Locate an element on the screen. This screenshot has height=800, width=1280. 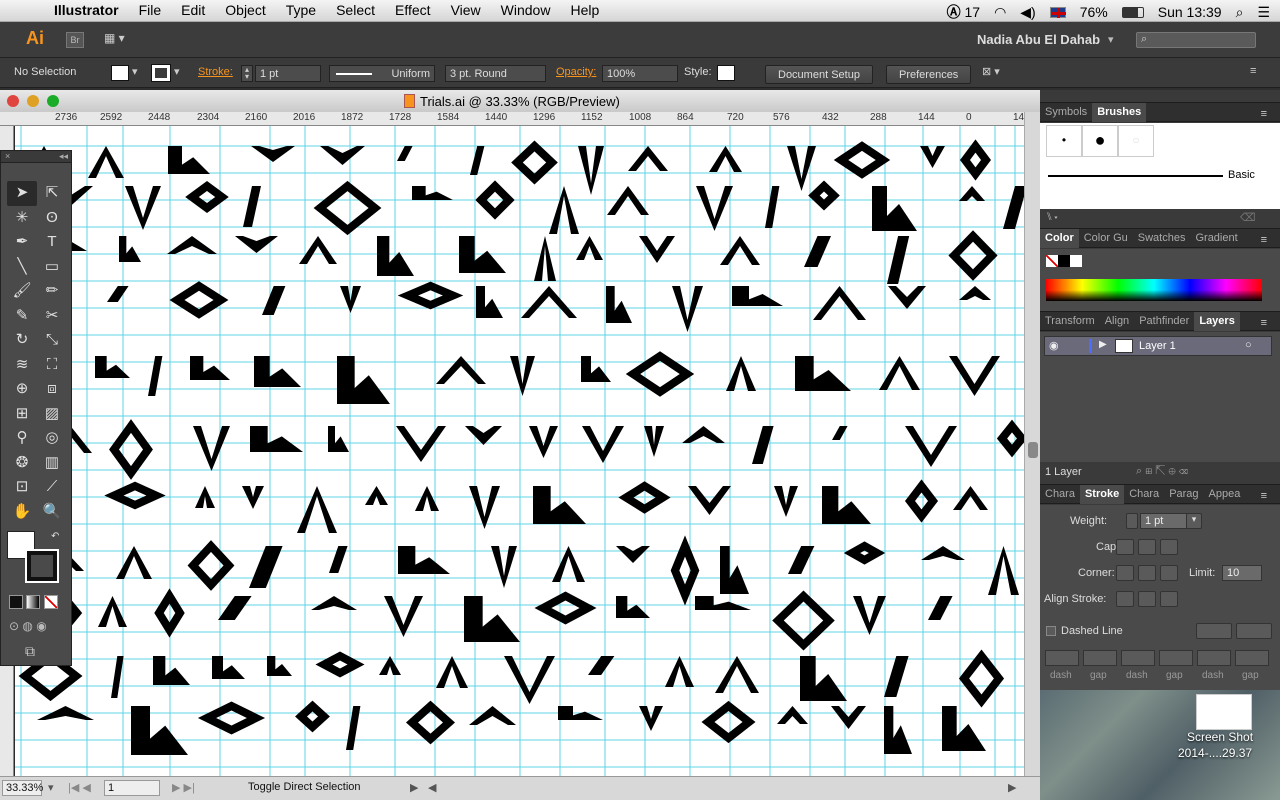
zoom-button is located at coordinates (53, 101).